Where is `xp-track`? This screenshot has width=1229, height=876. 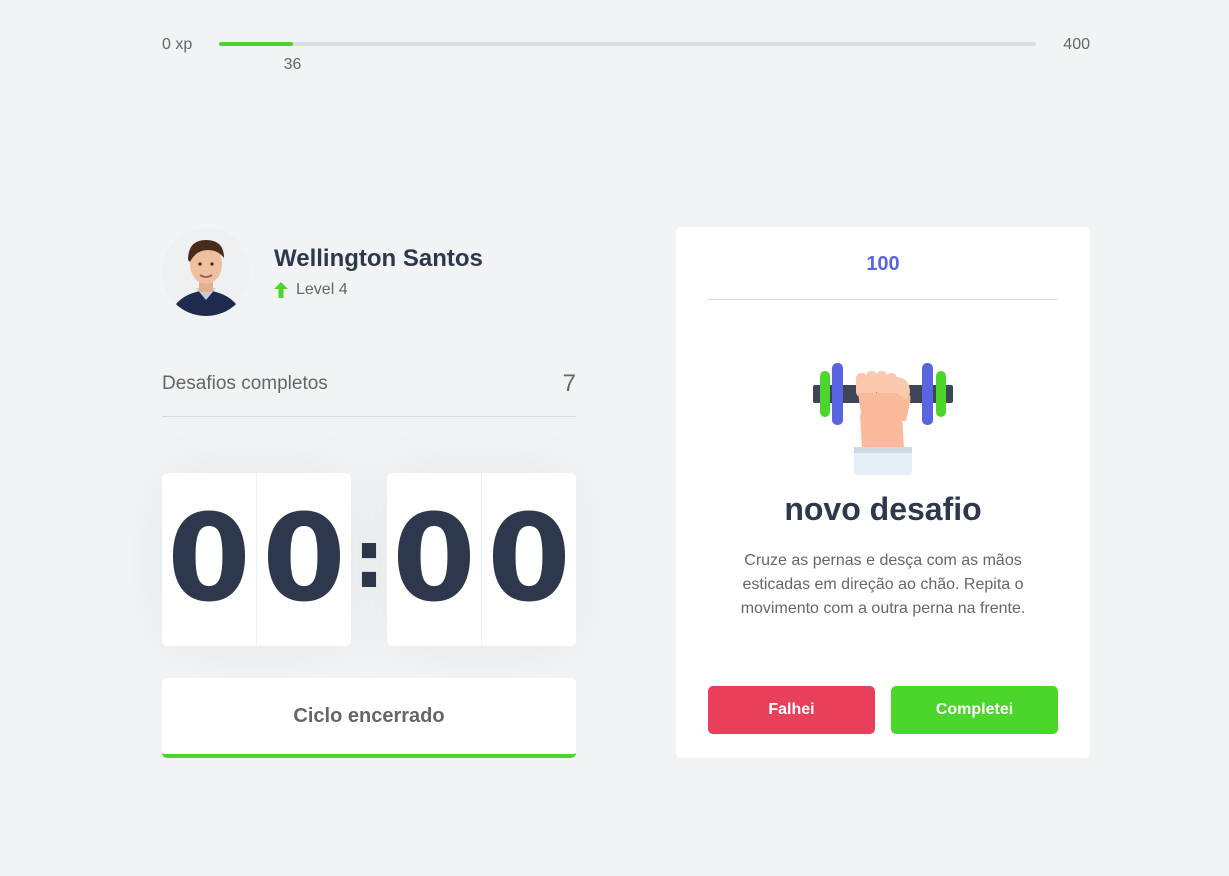
xp-track is located at coordinates (627, 44).